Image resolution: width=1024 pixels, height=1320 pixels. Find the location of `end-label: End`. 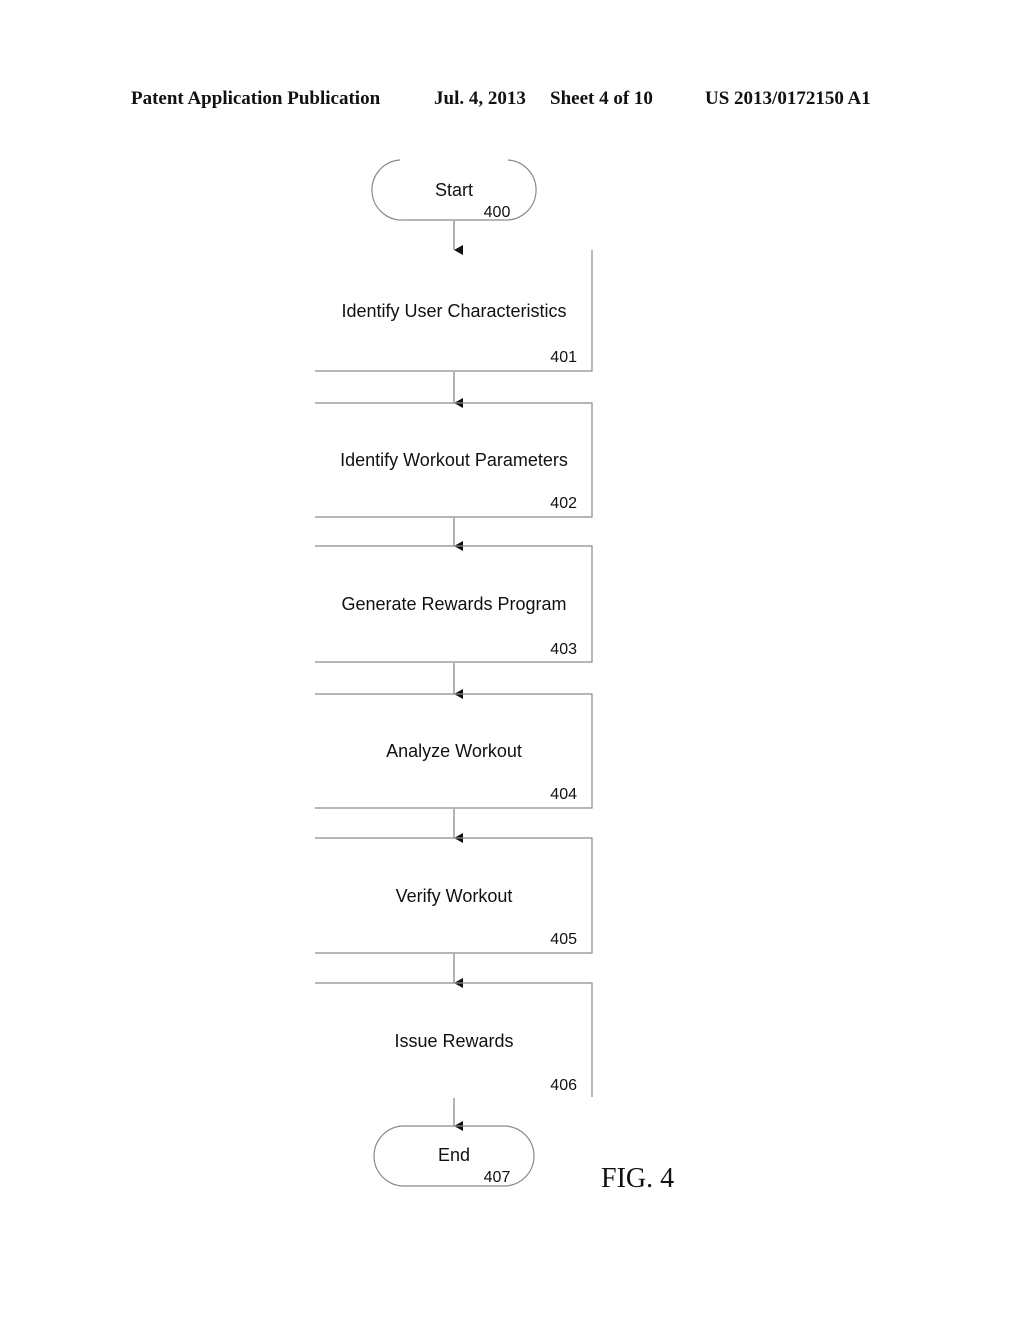

end-label: End is located at coordinates (454, 1155).